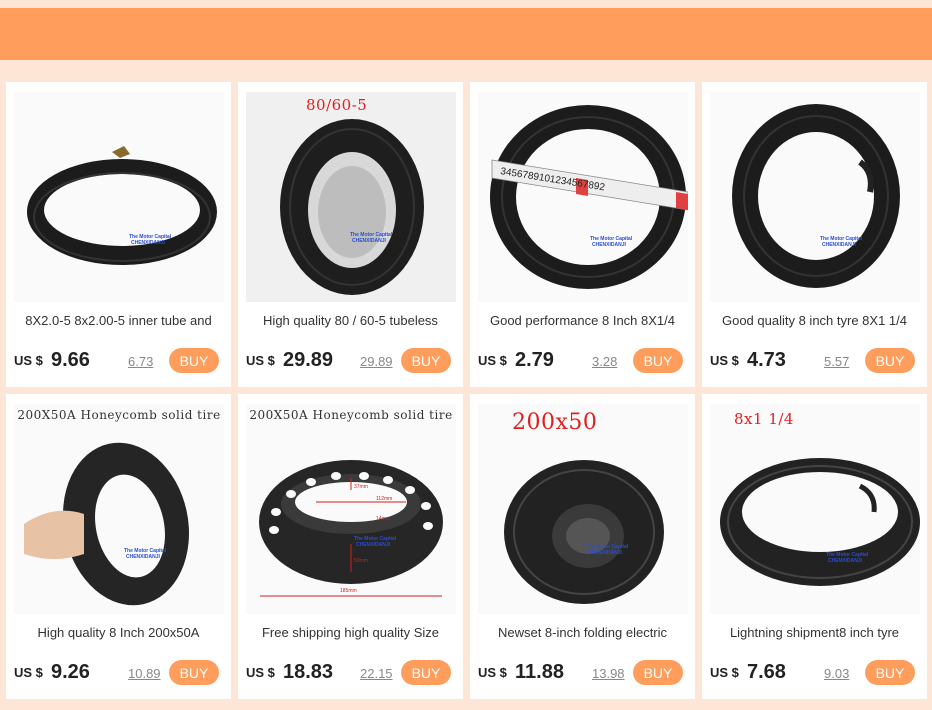 The image size is (932, 710). I want to click on price-row: US $ 9.26 10.89 BUY, so click(118, 673).